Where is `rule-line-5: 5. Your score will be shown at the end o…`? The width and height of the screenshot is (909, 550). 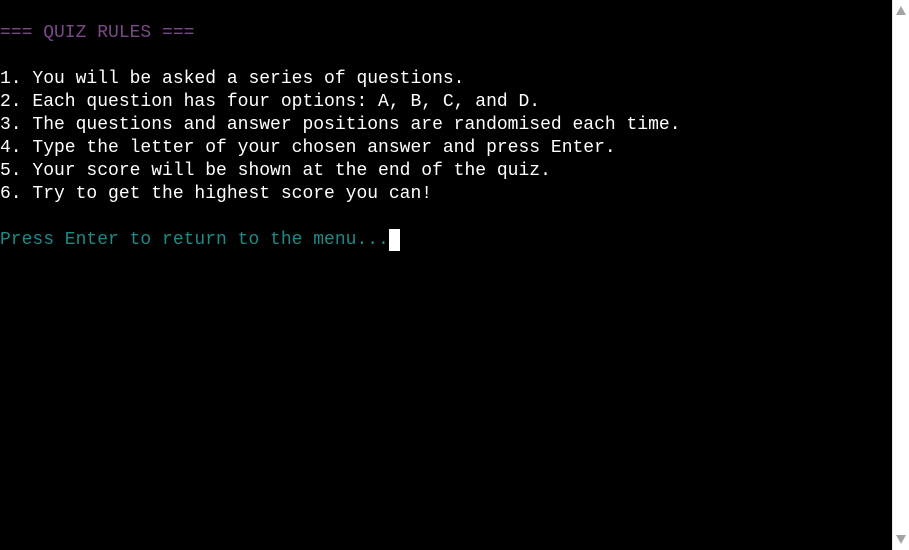
rule-line-5: 5. Your score will be shown at the end o… is located at coordinates (275, 171).